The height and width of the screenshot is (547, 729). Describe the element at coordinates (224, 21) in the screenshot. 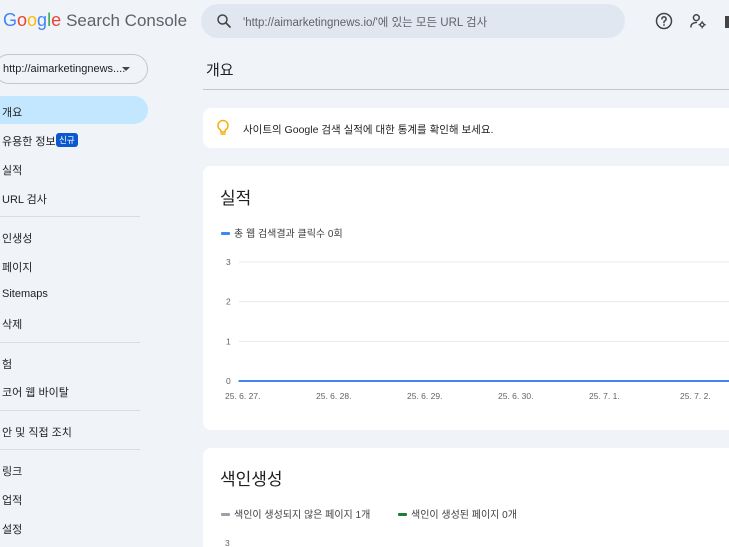

I see `search-icon` at that location.